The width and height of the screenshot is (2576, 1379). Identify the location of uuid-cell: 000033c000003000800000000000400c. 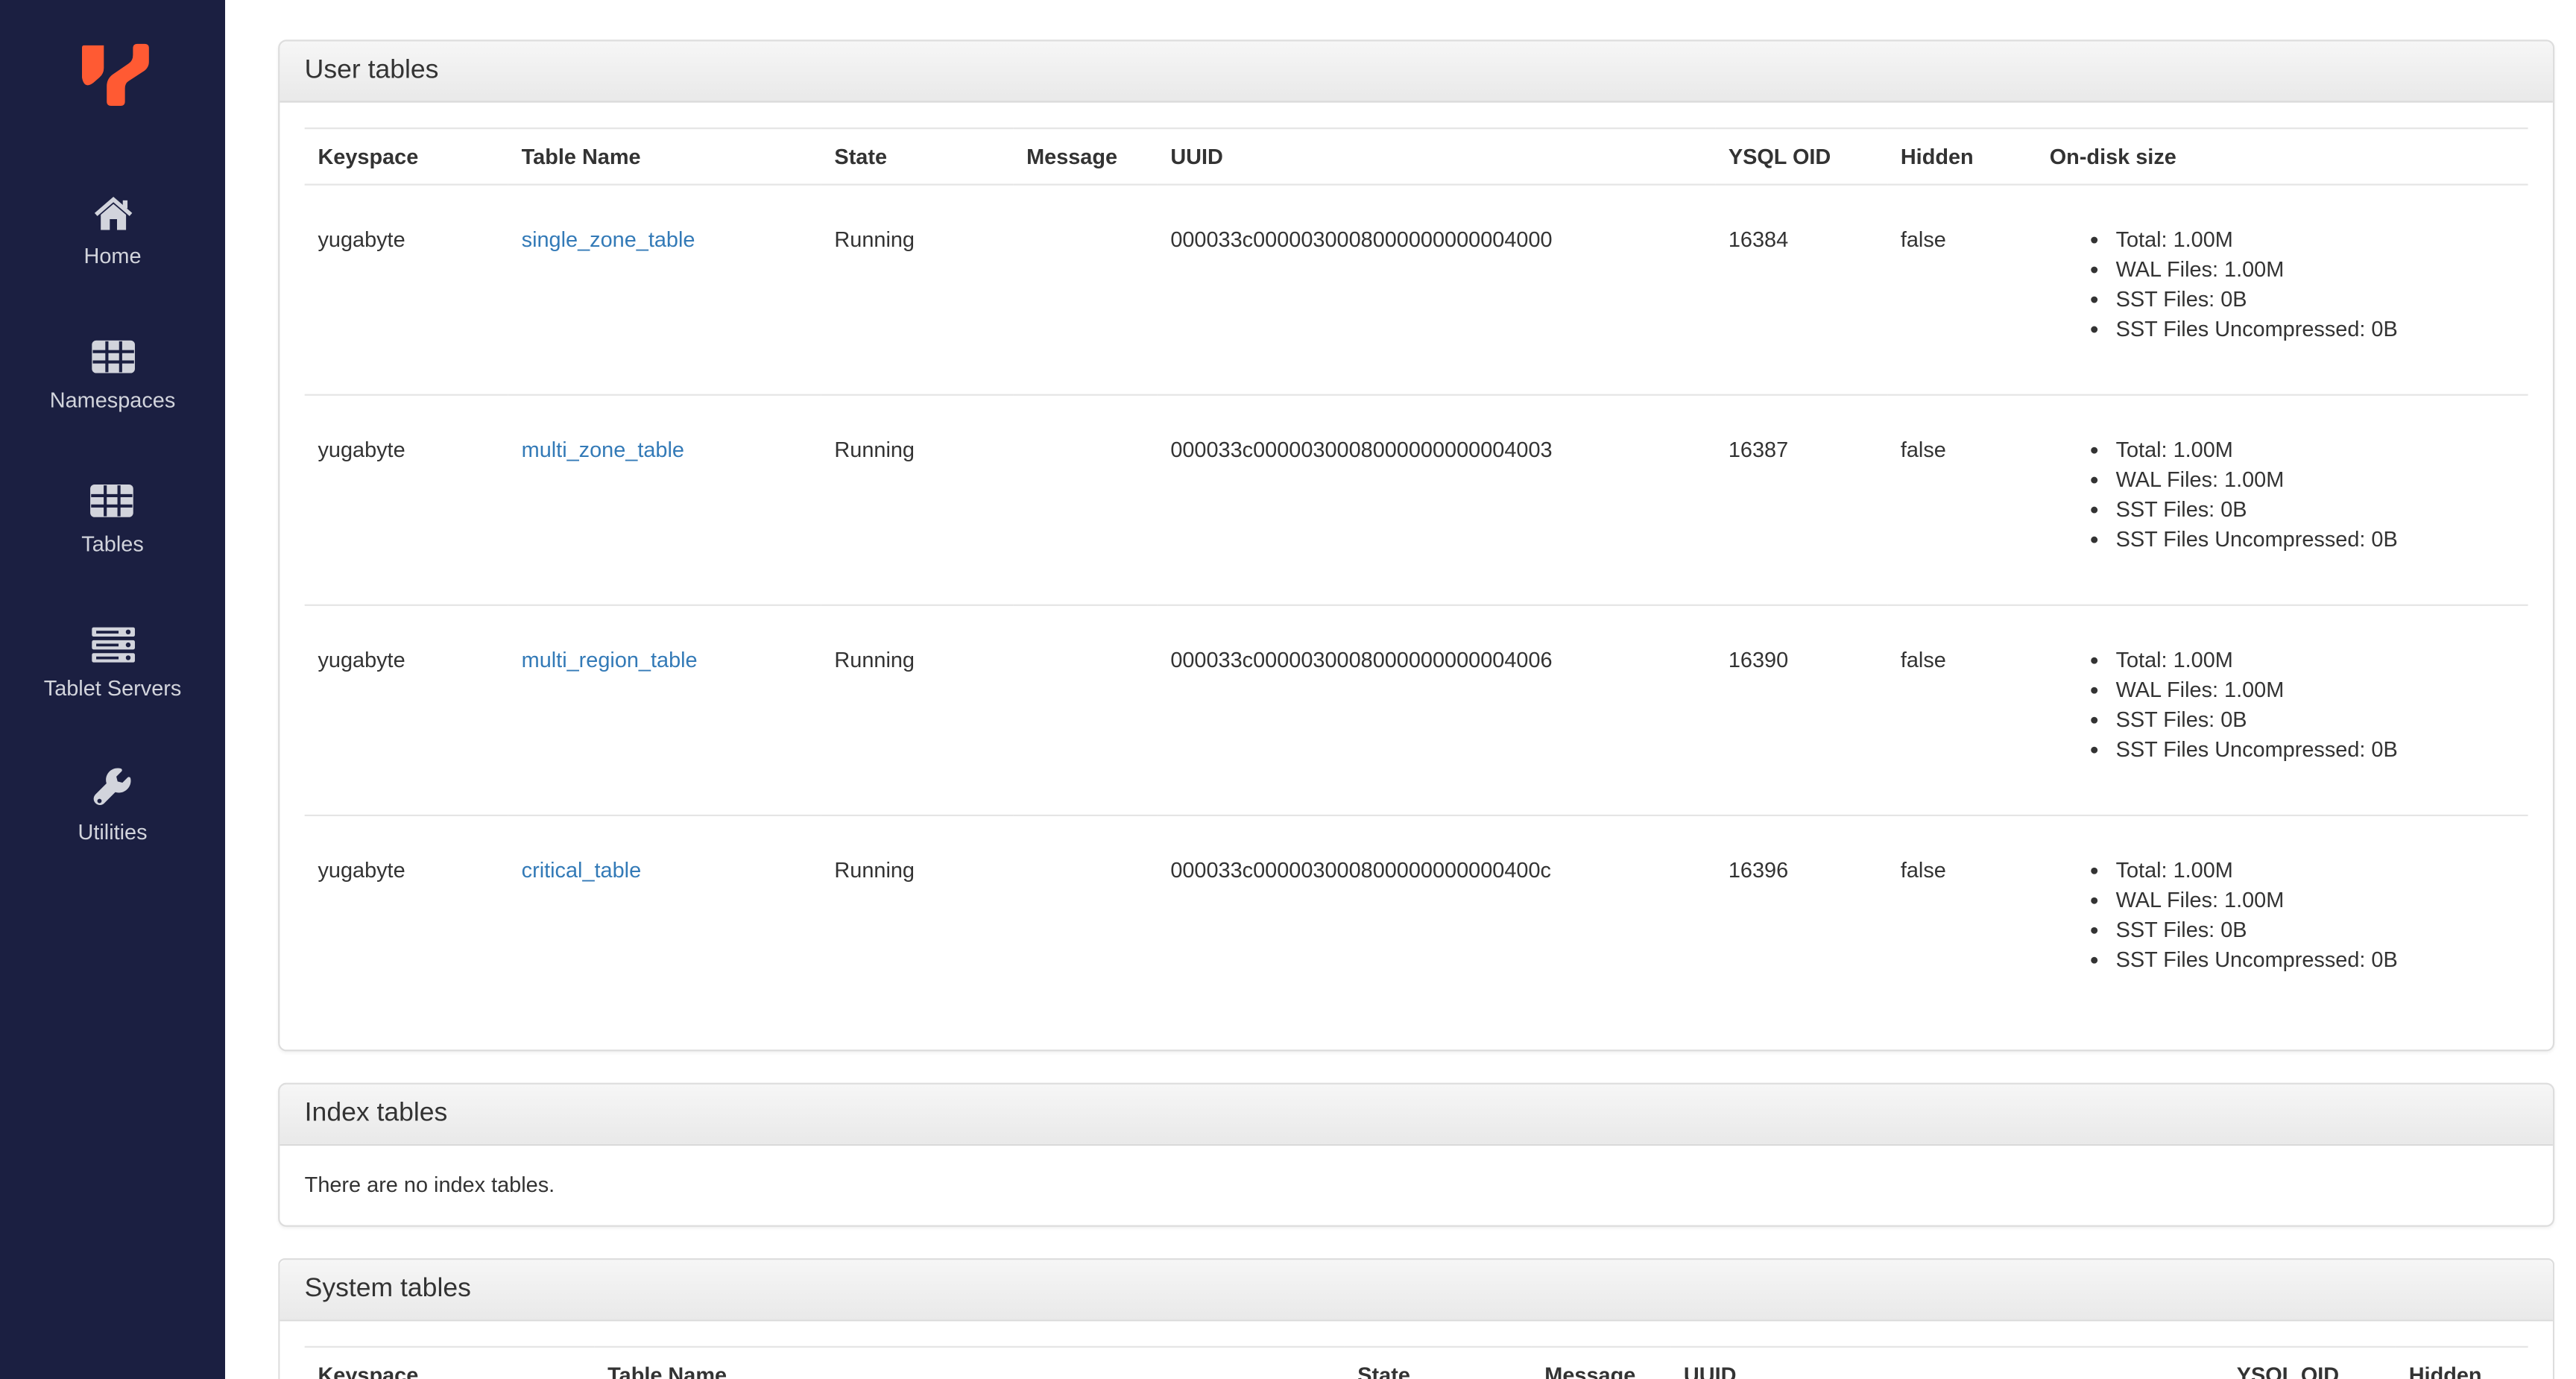
(1360, 870).